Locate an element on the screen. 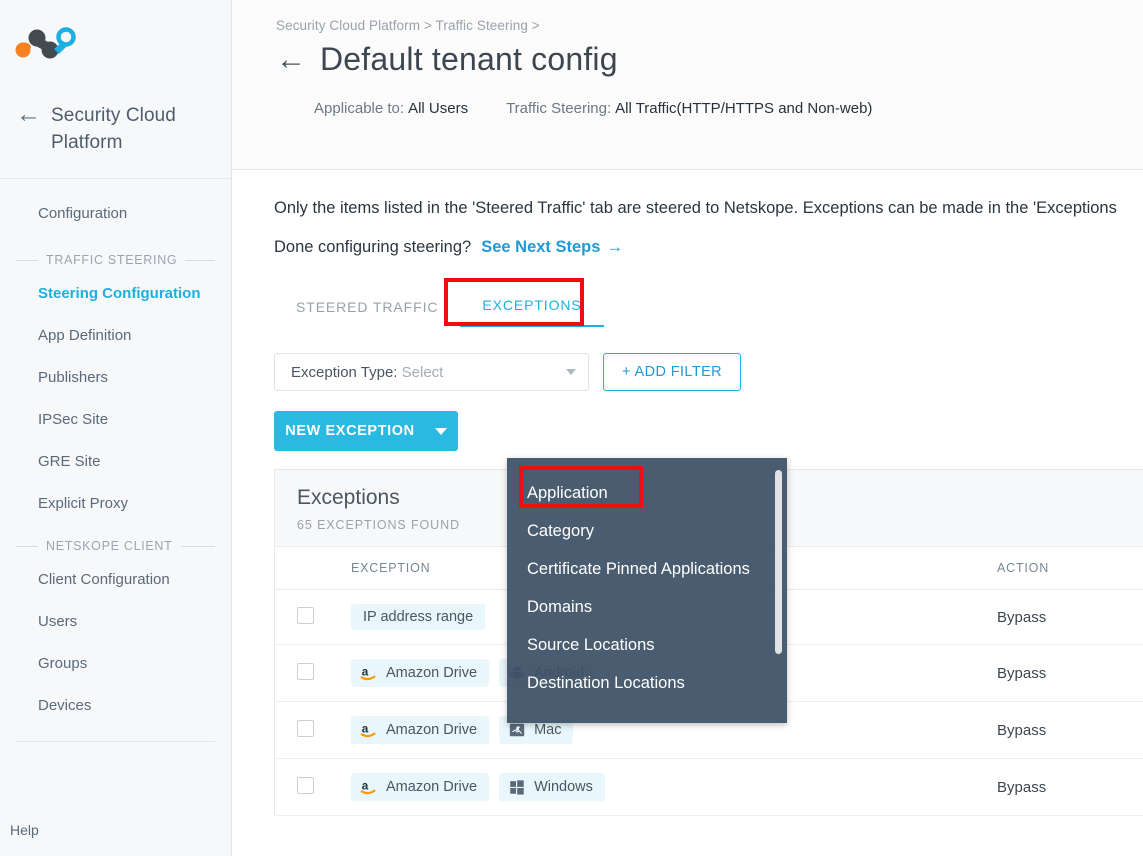 Image resolution: width=1143 pixels, height=856 pixels. table-row: a Amazon Drive is located at coordinates (709, 787).